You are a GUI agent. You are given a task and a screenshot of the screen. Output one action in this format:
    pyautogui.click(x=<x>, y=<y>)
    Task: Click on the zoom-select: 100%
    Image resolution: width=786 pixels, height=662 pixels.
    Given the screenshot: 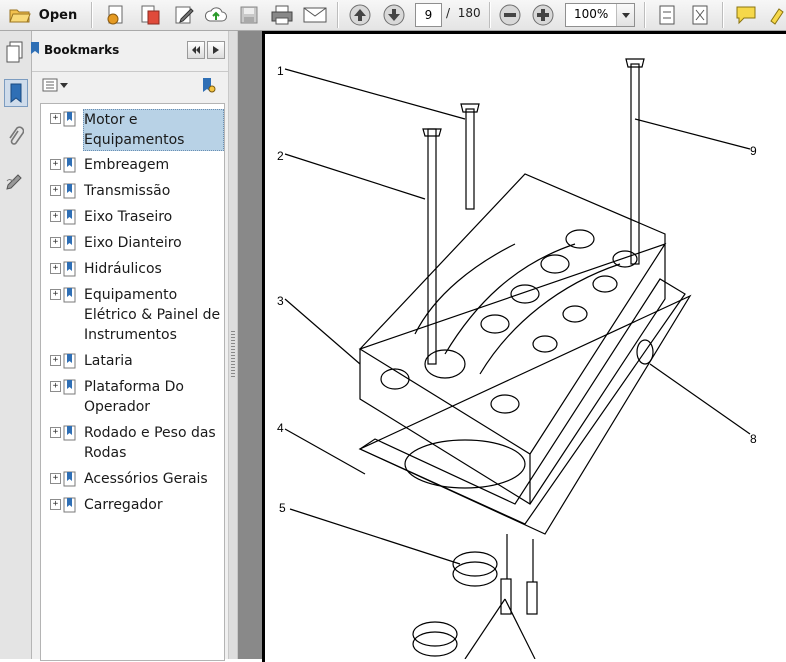 What is the action you would take?
    pyautogui.click(x=600, y=15)
    